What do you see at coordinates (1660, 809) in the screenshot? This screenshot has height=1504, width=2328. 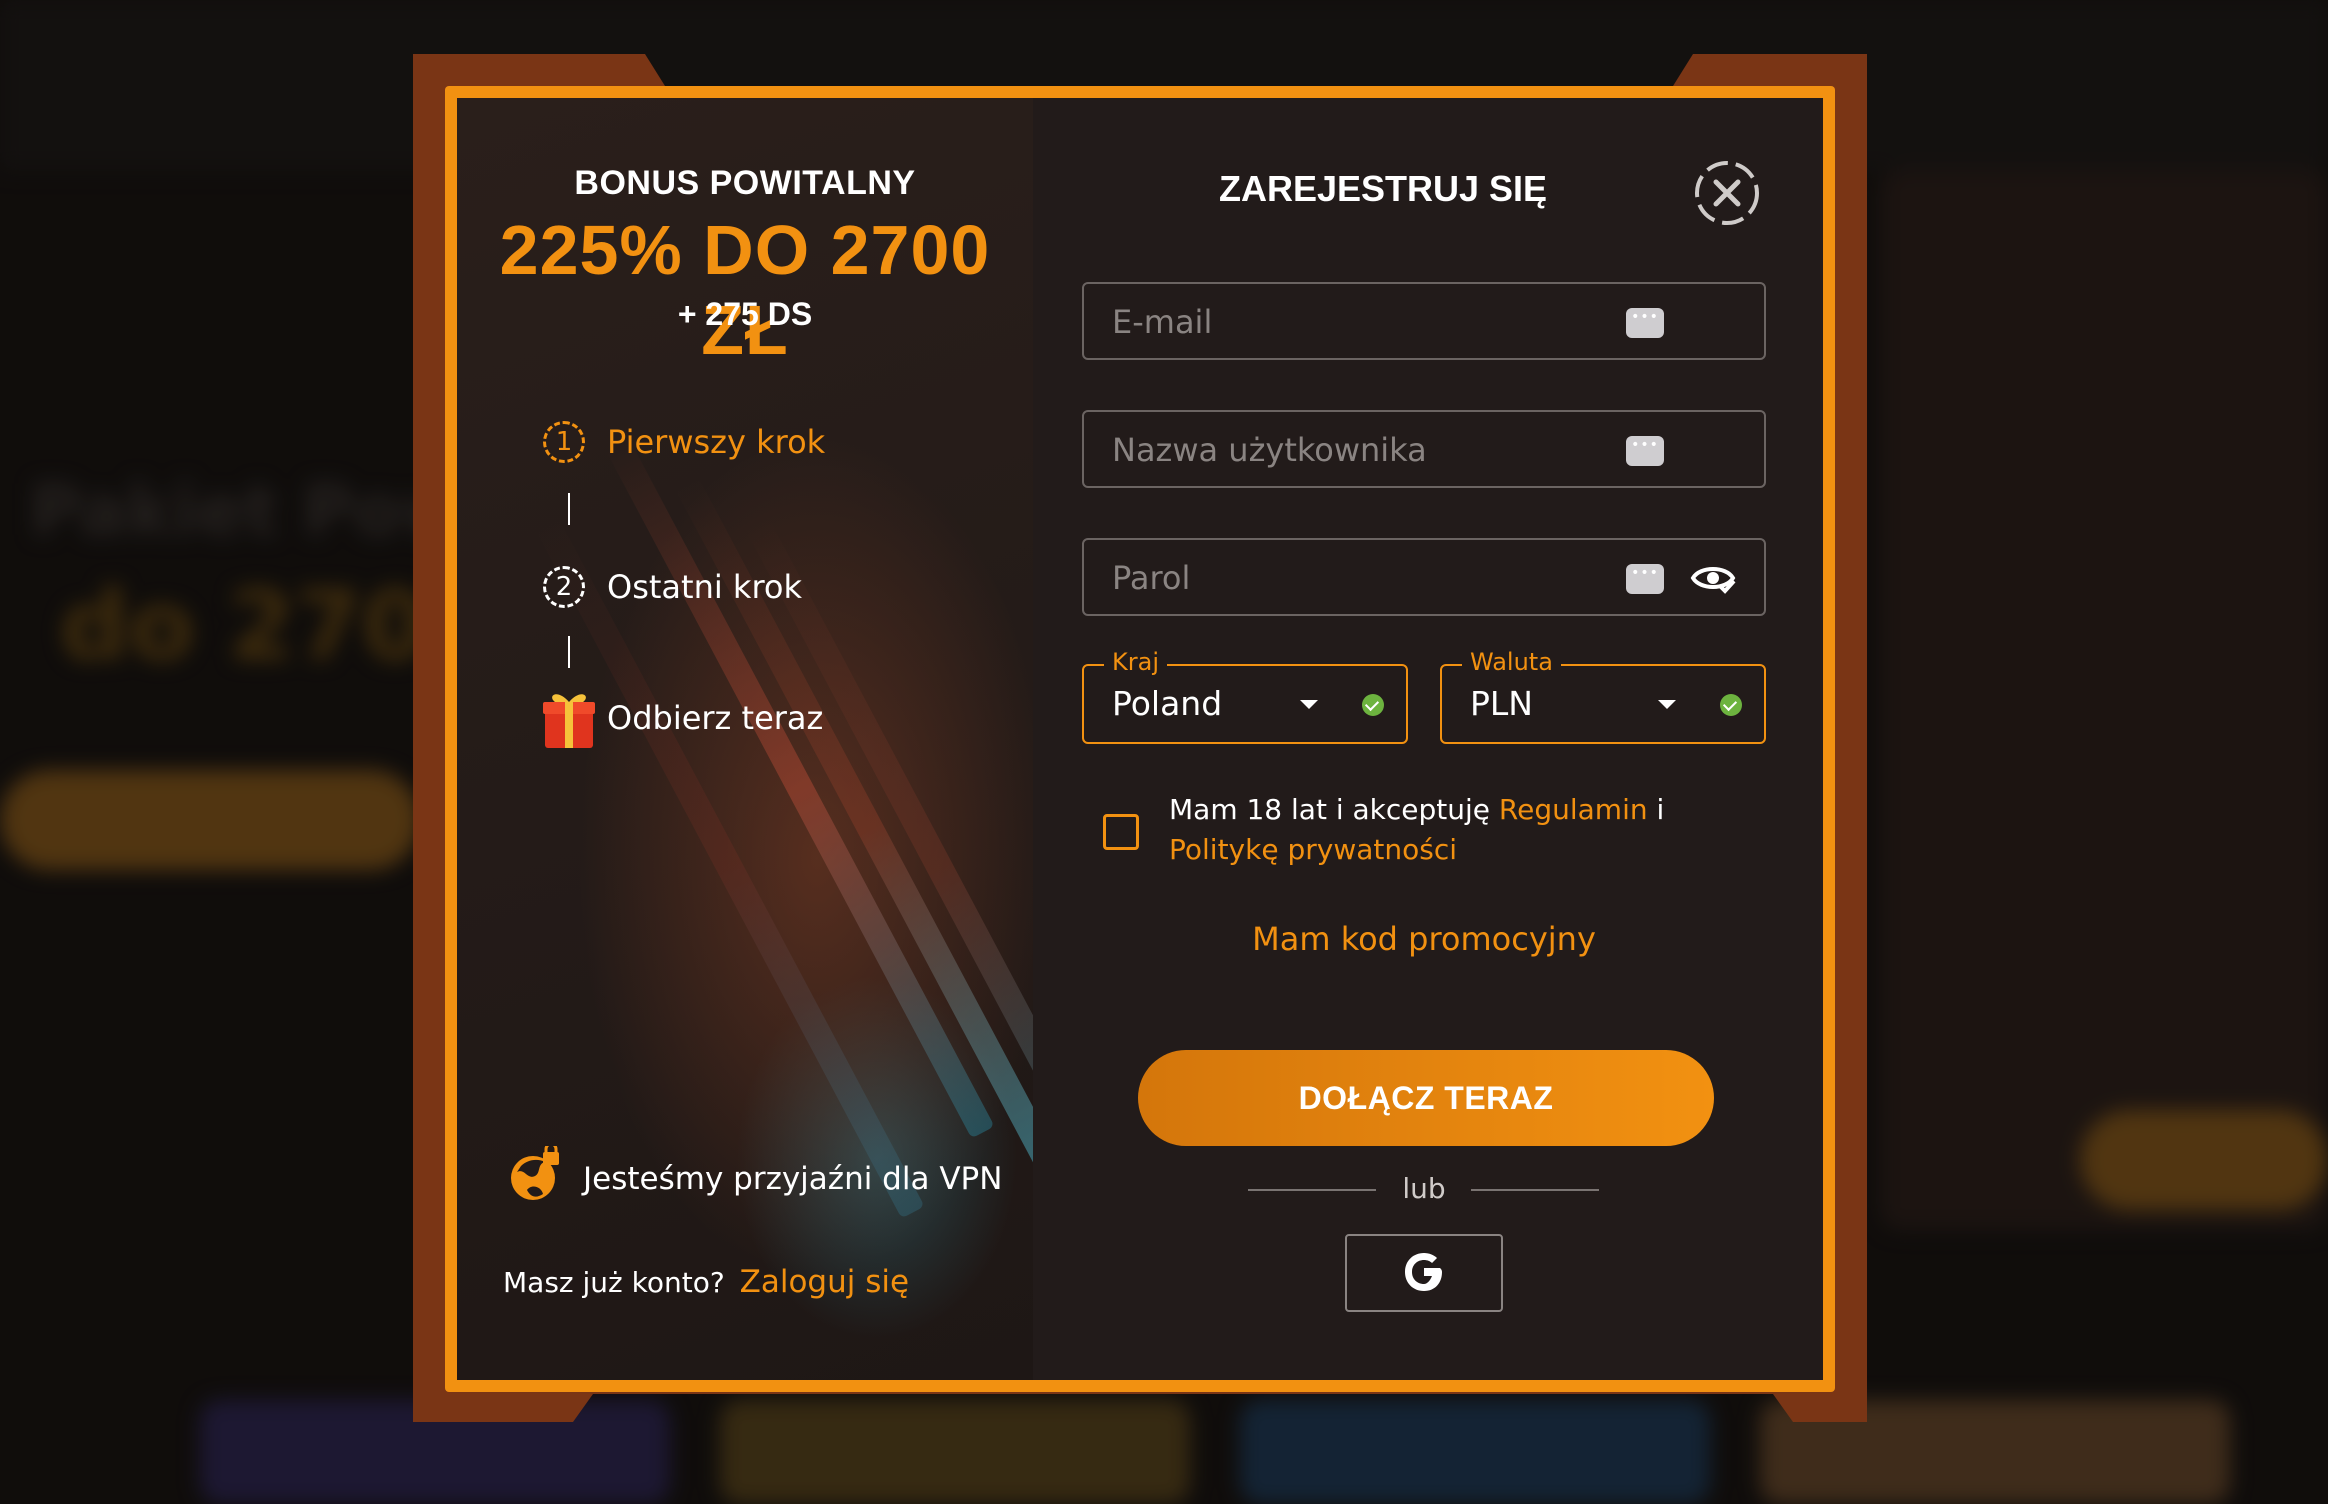 I see `terms-and: i` at bounding box center [1660, 809].